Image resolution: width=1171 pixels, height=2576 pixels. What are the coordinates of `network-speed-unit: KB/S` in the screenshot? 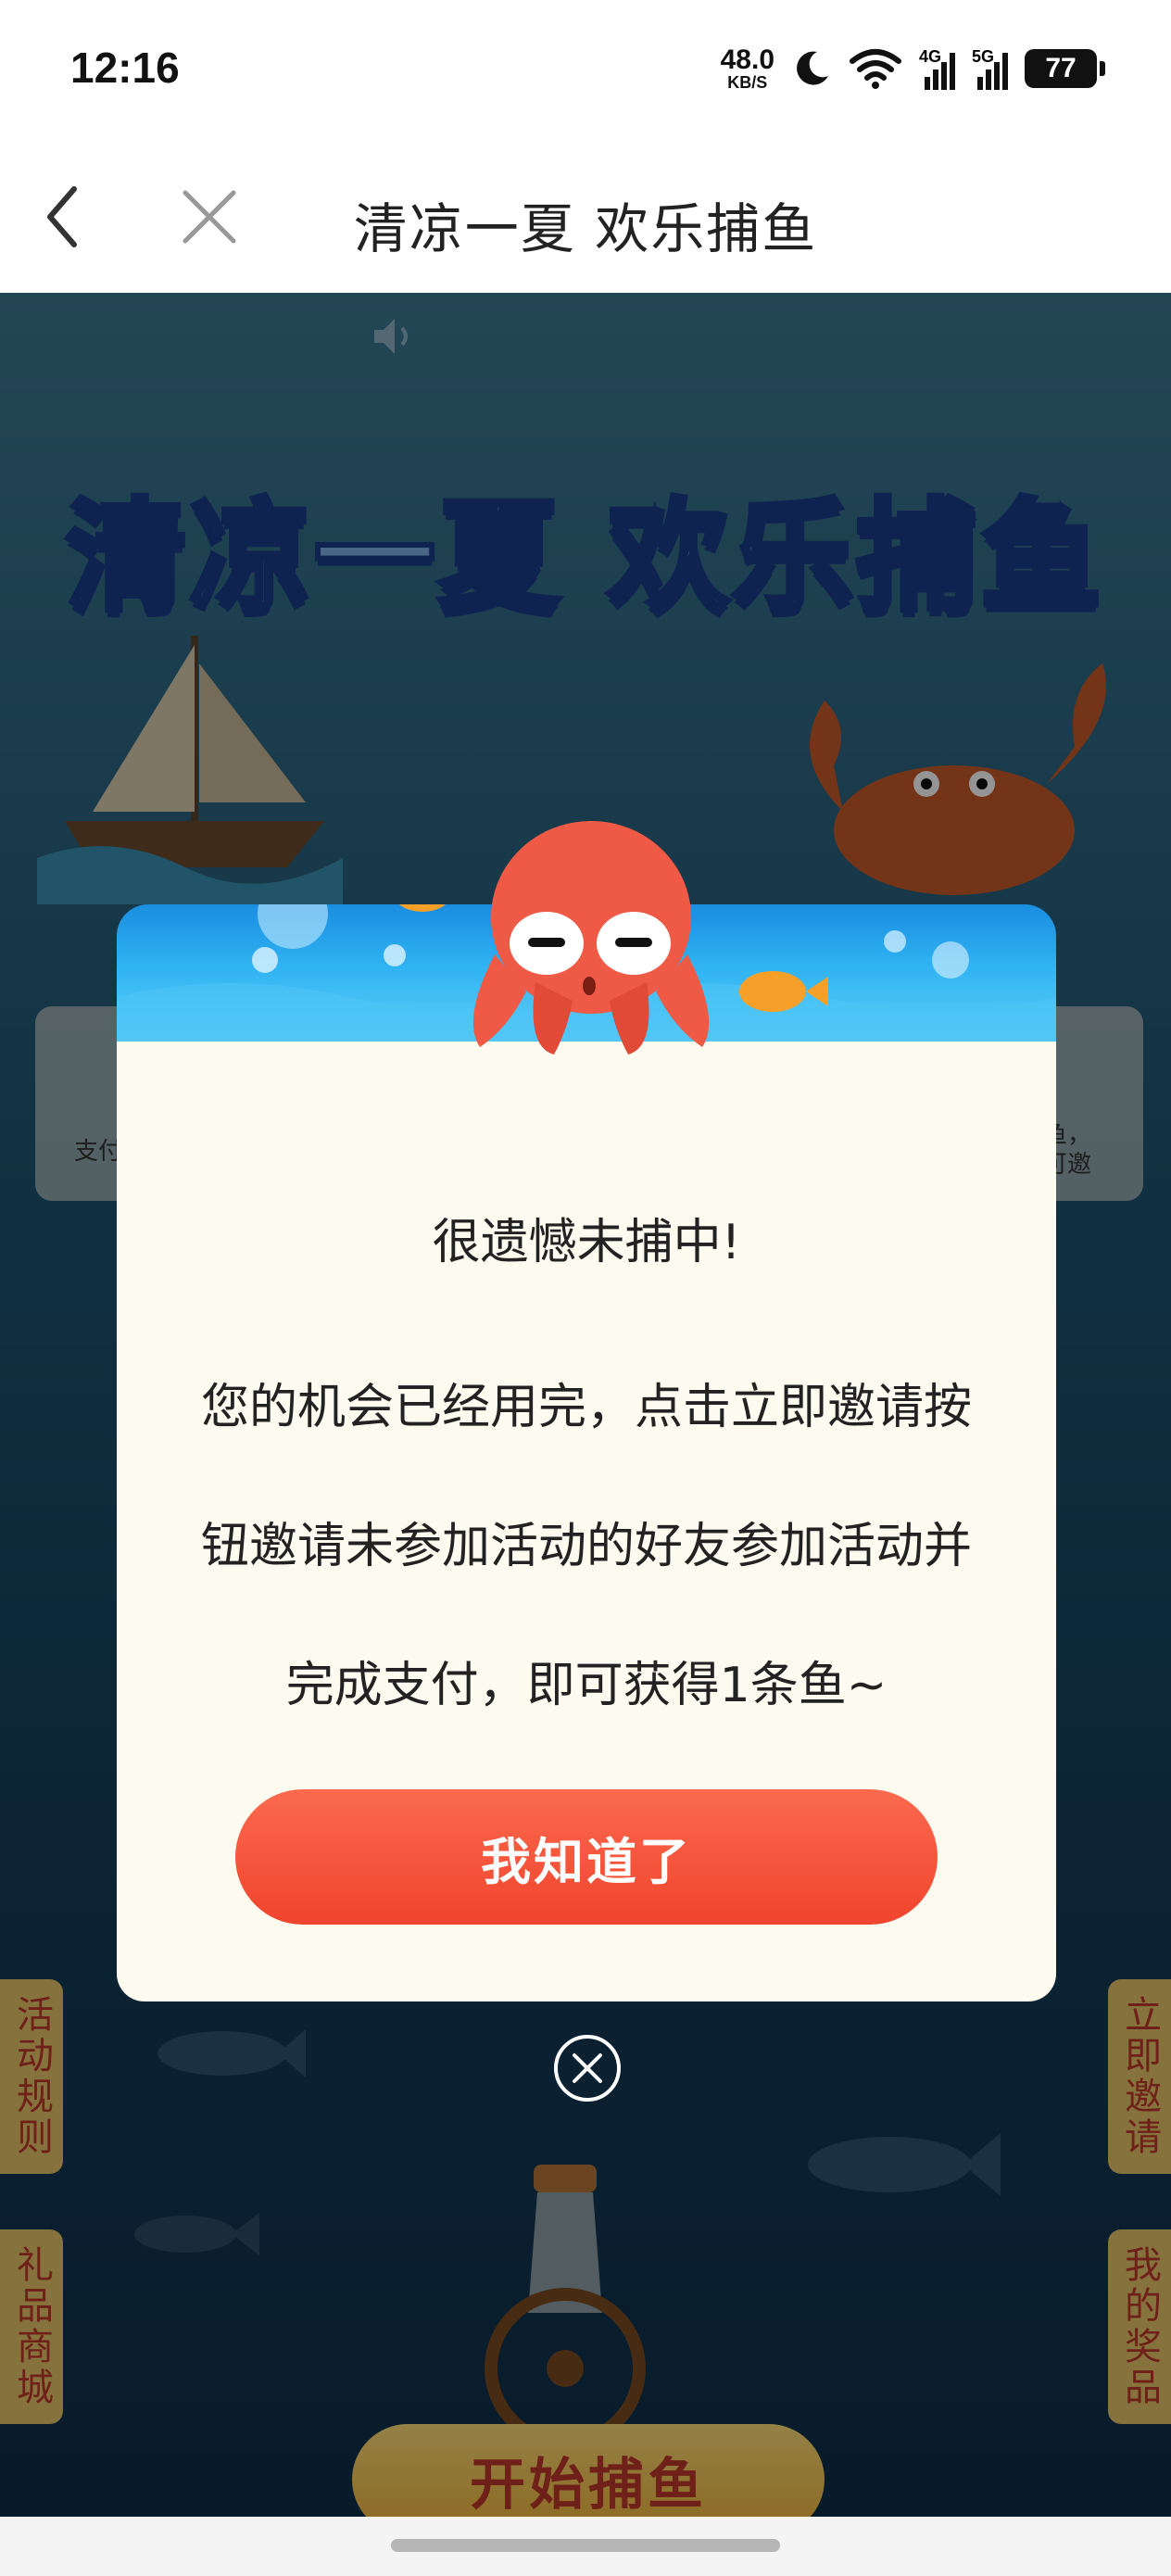 It's located at (748, 82).